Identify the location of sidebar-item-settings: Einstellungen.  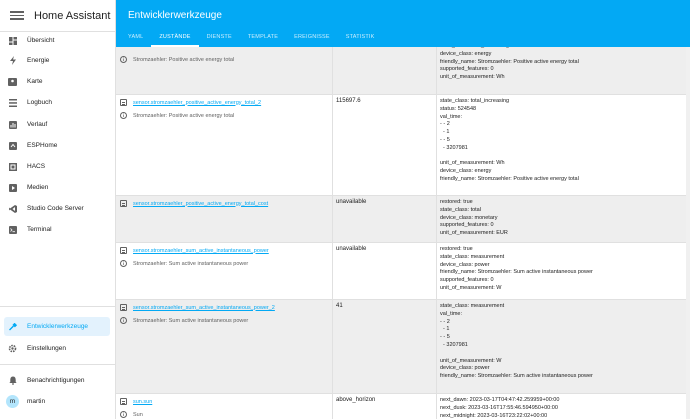
(58, 348).